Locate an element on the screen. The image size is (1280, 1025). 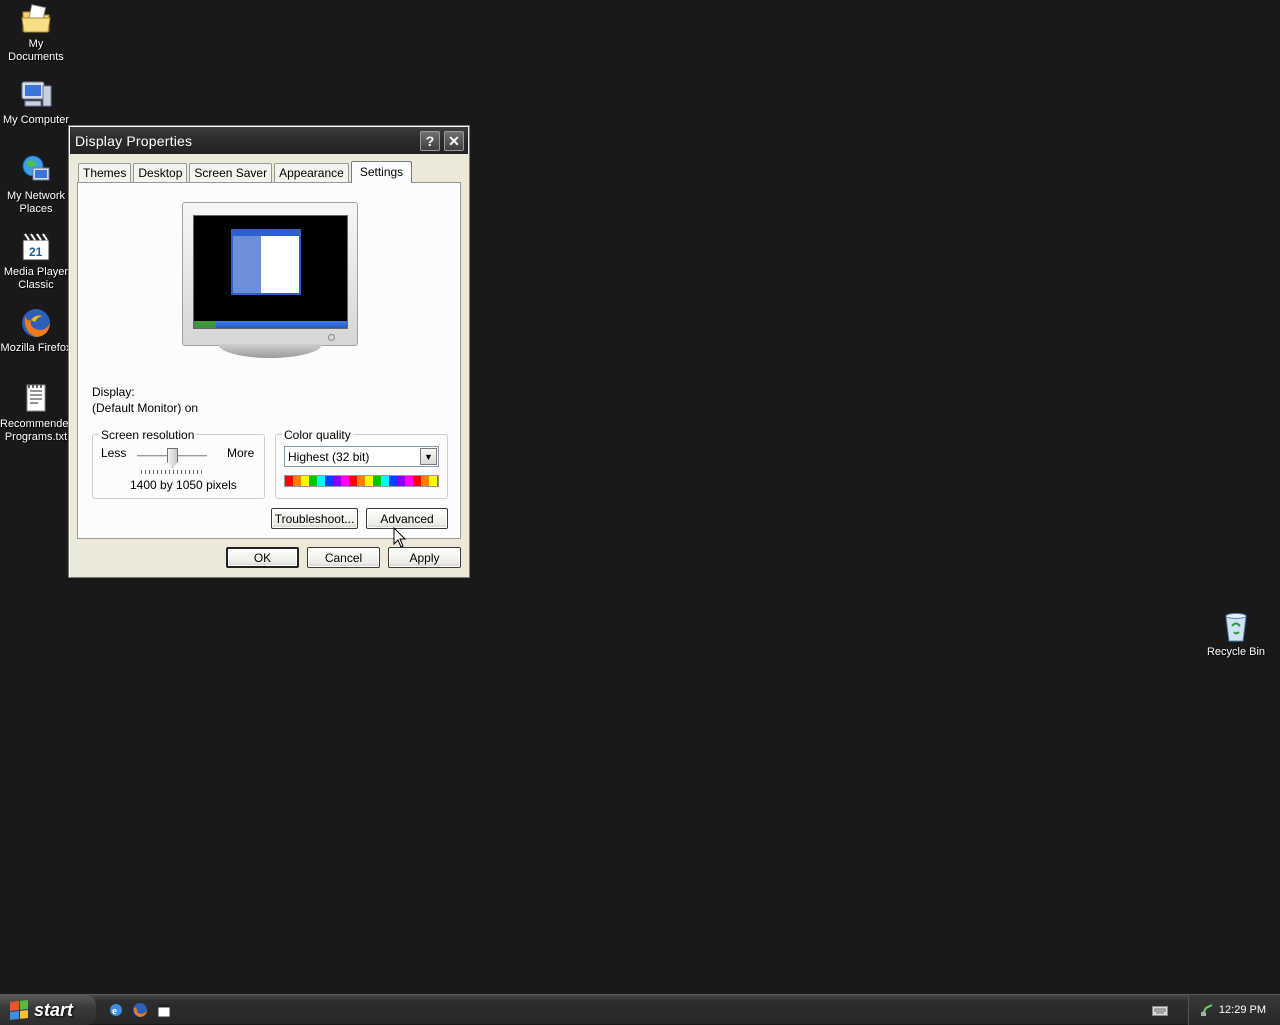
monitor-stand is located at coordinates (270, 351).